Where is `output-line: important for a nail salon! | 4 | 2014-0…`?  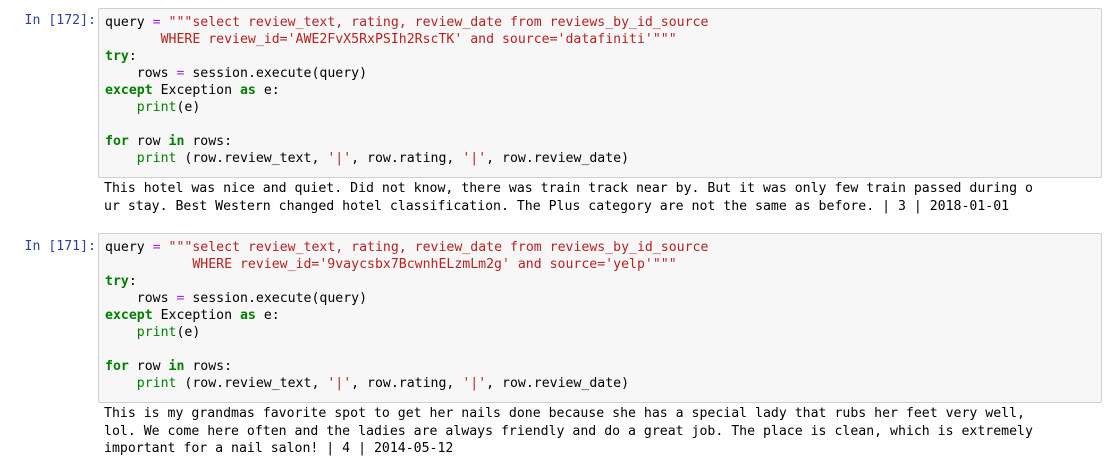 output-line: important for a nail salon! | 4 | 2014-0… is located at coordinates (279, 448).